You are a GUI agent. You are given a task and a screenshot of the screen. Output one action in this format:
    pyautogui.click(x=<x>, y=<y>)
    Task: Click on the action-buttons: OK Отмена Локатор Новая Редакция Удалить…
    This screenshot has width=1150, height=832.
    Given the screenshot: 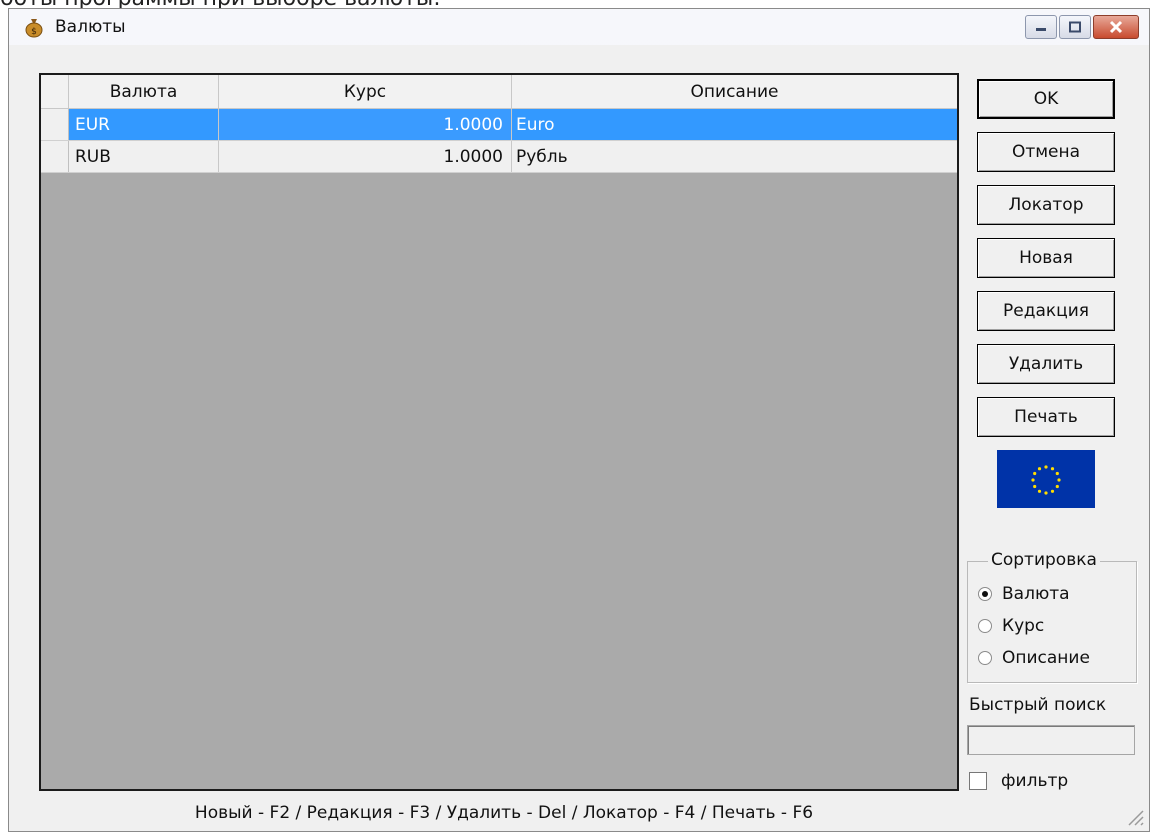 What is the action you would take?
    pyautogui.click(x=1047, y=293)
    